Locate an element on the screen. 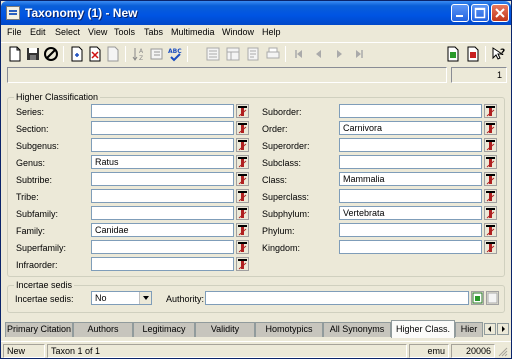  tab-higher-class: Higher Class. is located at coordinates (423, 329).